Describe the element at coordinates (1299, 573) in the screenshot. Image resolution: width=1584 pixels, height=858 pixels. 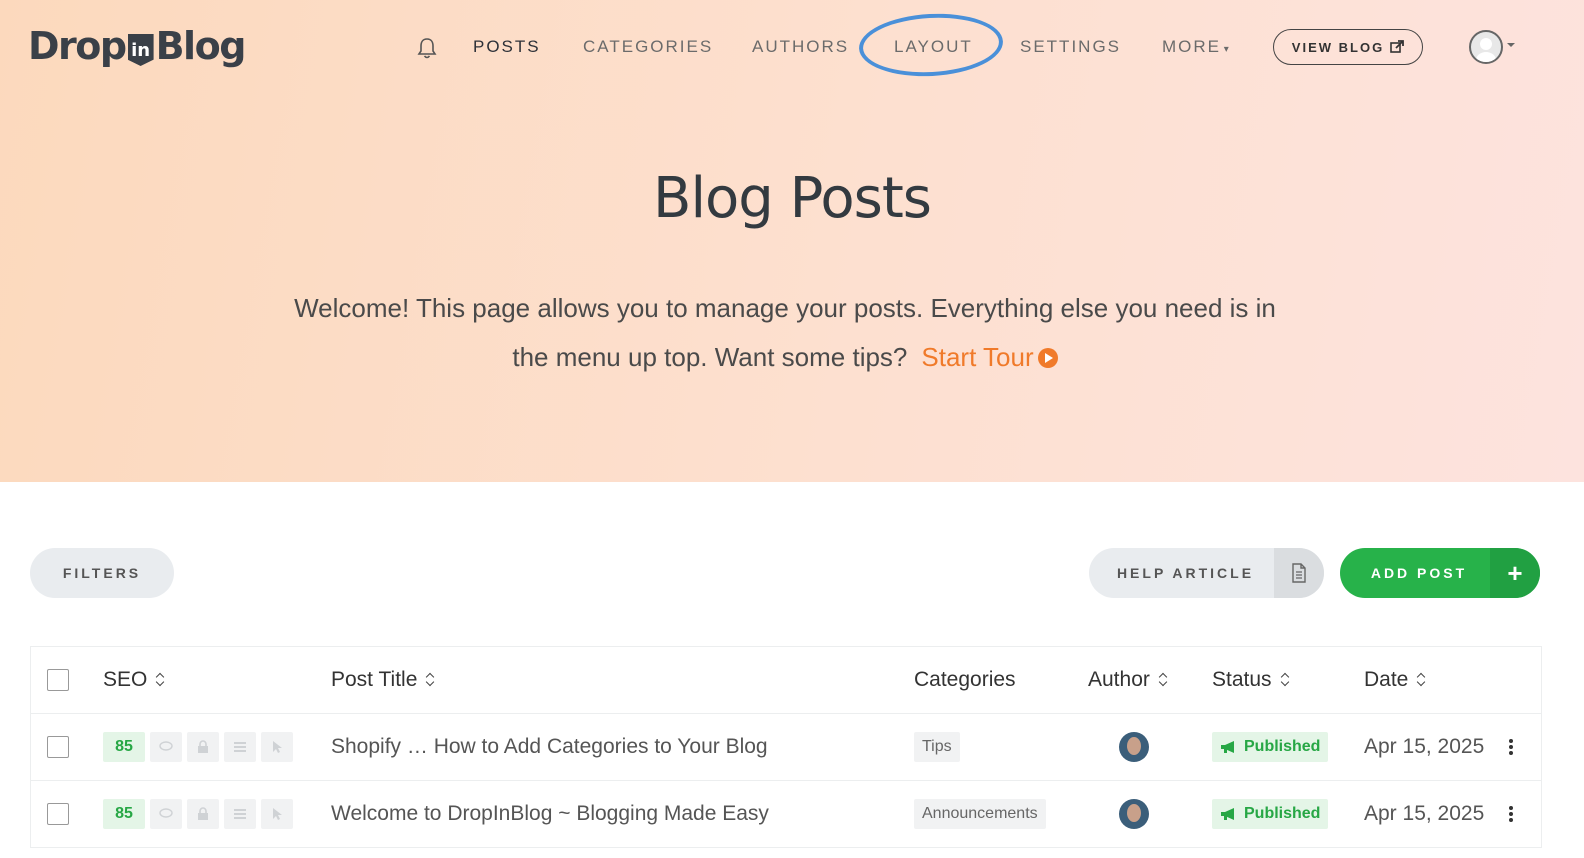
I see `document-icon` at that location.